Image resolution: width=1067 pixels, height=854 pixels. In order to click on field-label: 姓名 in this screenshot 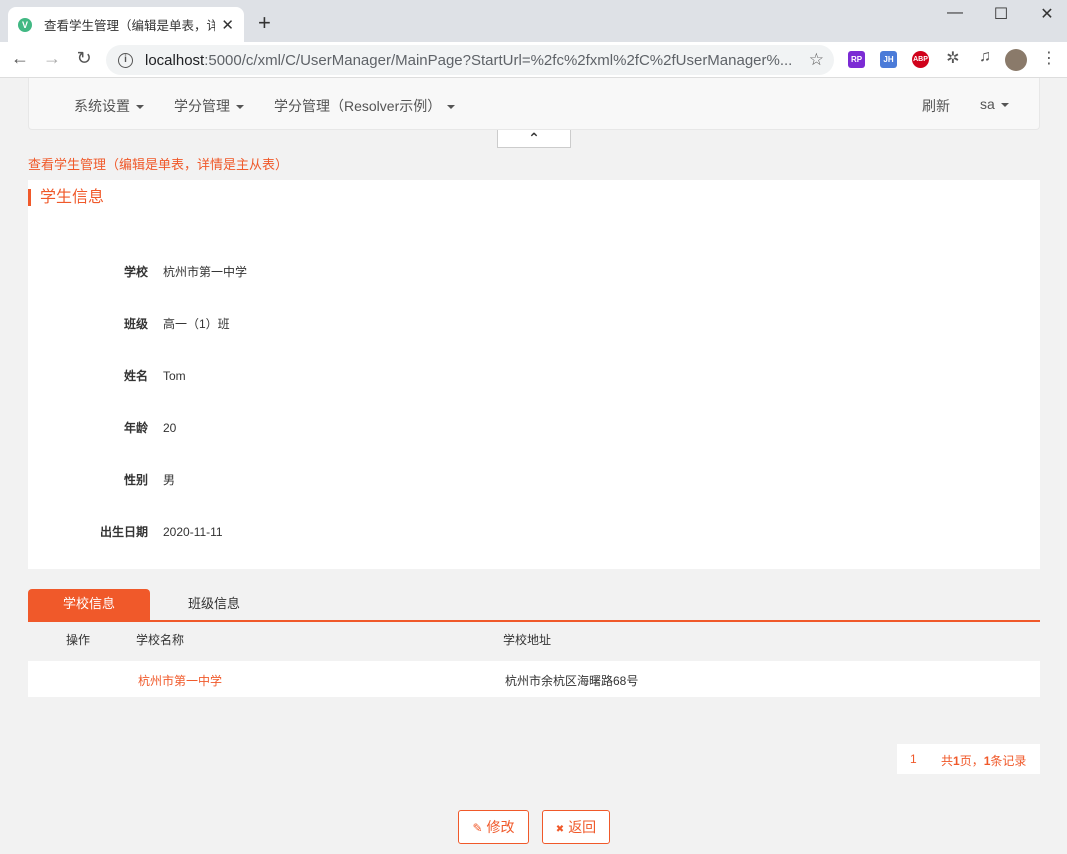, I will do `click(135, 376)`.